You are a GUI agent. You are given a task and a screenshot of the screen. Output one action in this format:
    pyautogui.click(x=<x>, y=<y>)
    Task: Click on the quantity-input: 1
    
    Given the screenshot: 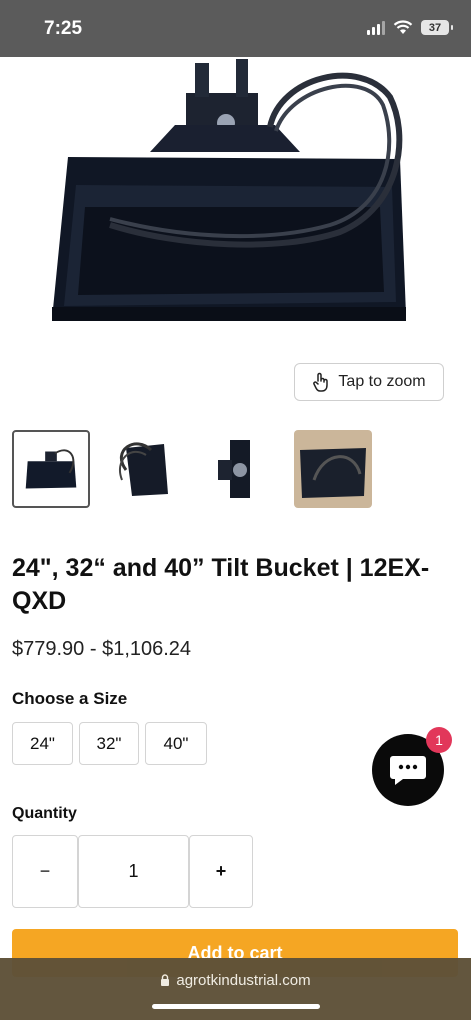 What is the action you would take?
    pyautogui.click(x=133, y=871)
    